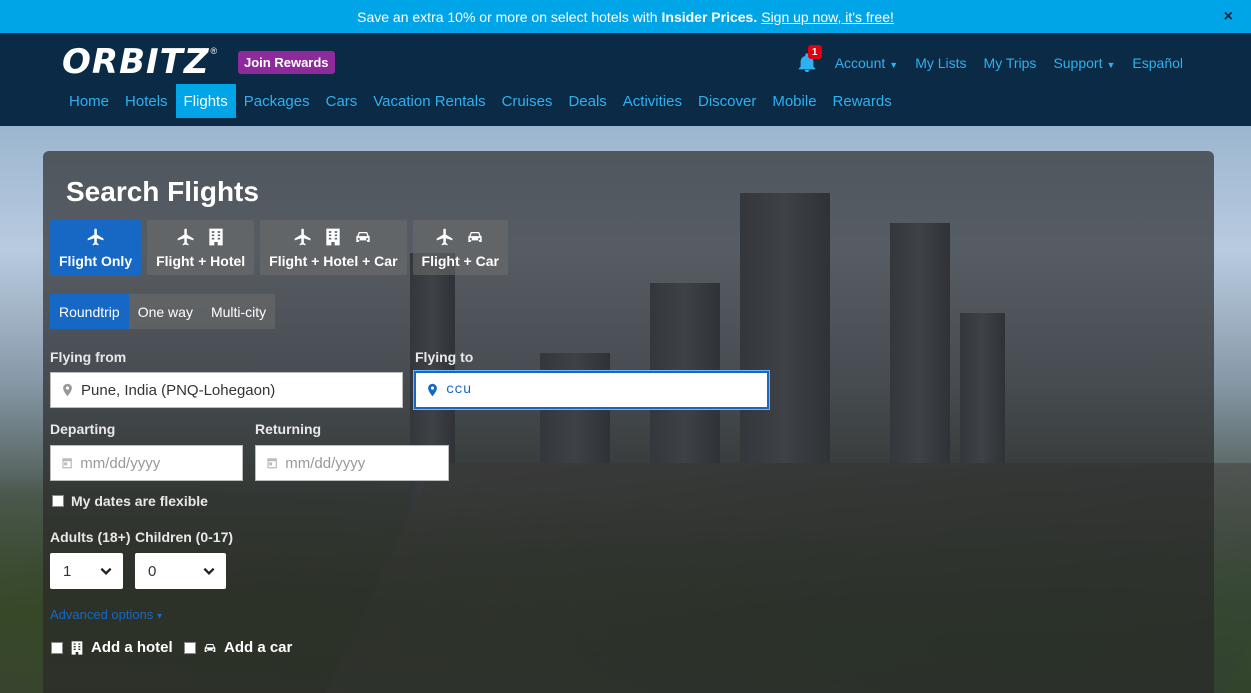 This screenshot has width=1251, height=693. What do you see at coordinates (277, 101) in the screenshot?
I see `nav-packages: Packages` at bounding box center [277, 101].